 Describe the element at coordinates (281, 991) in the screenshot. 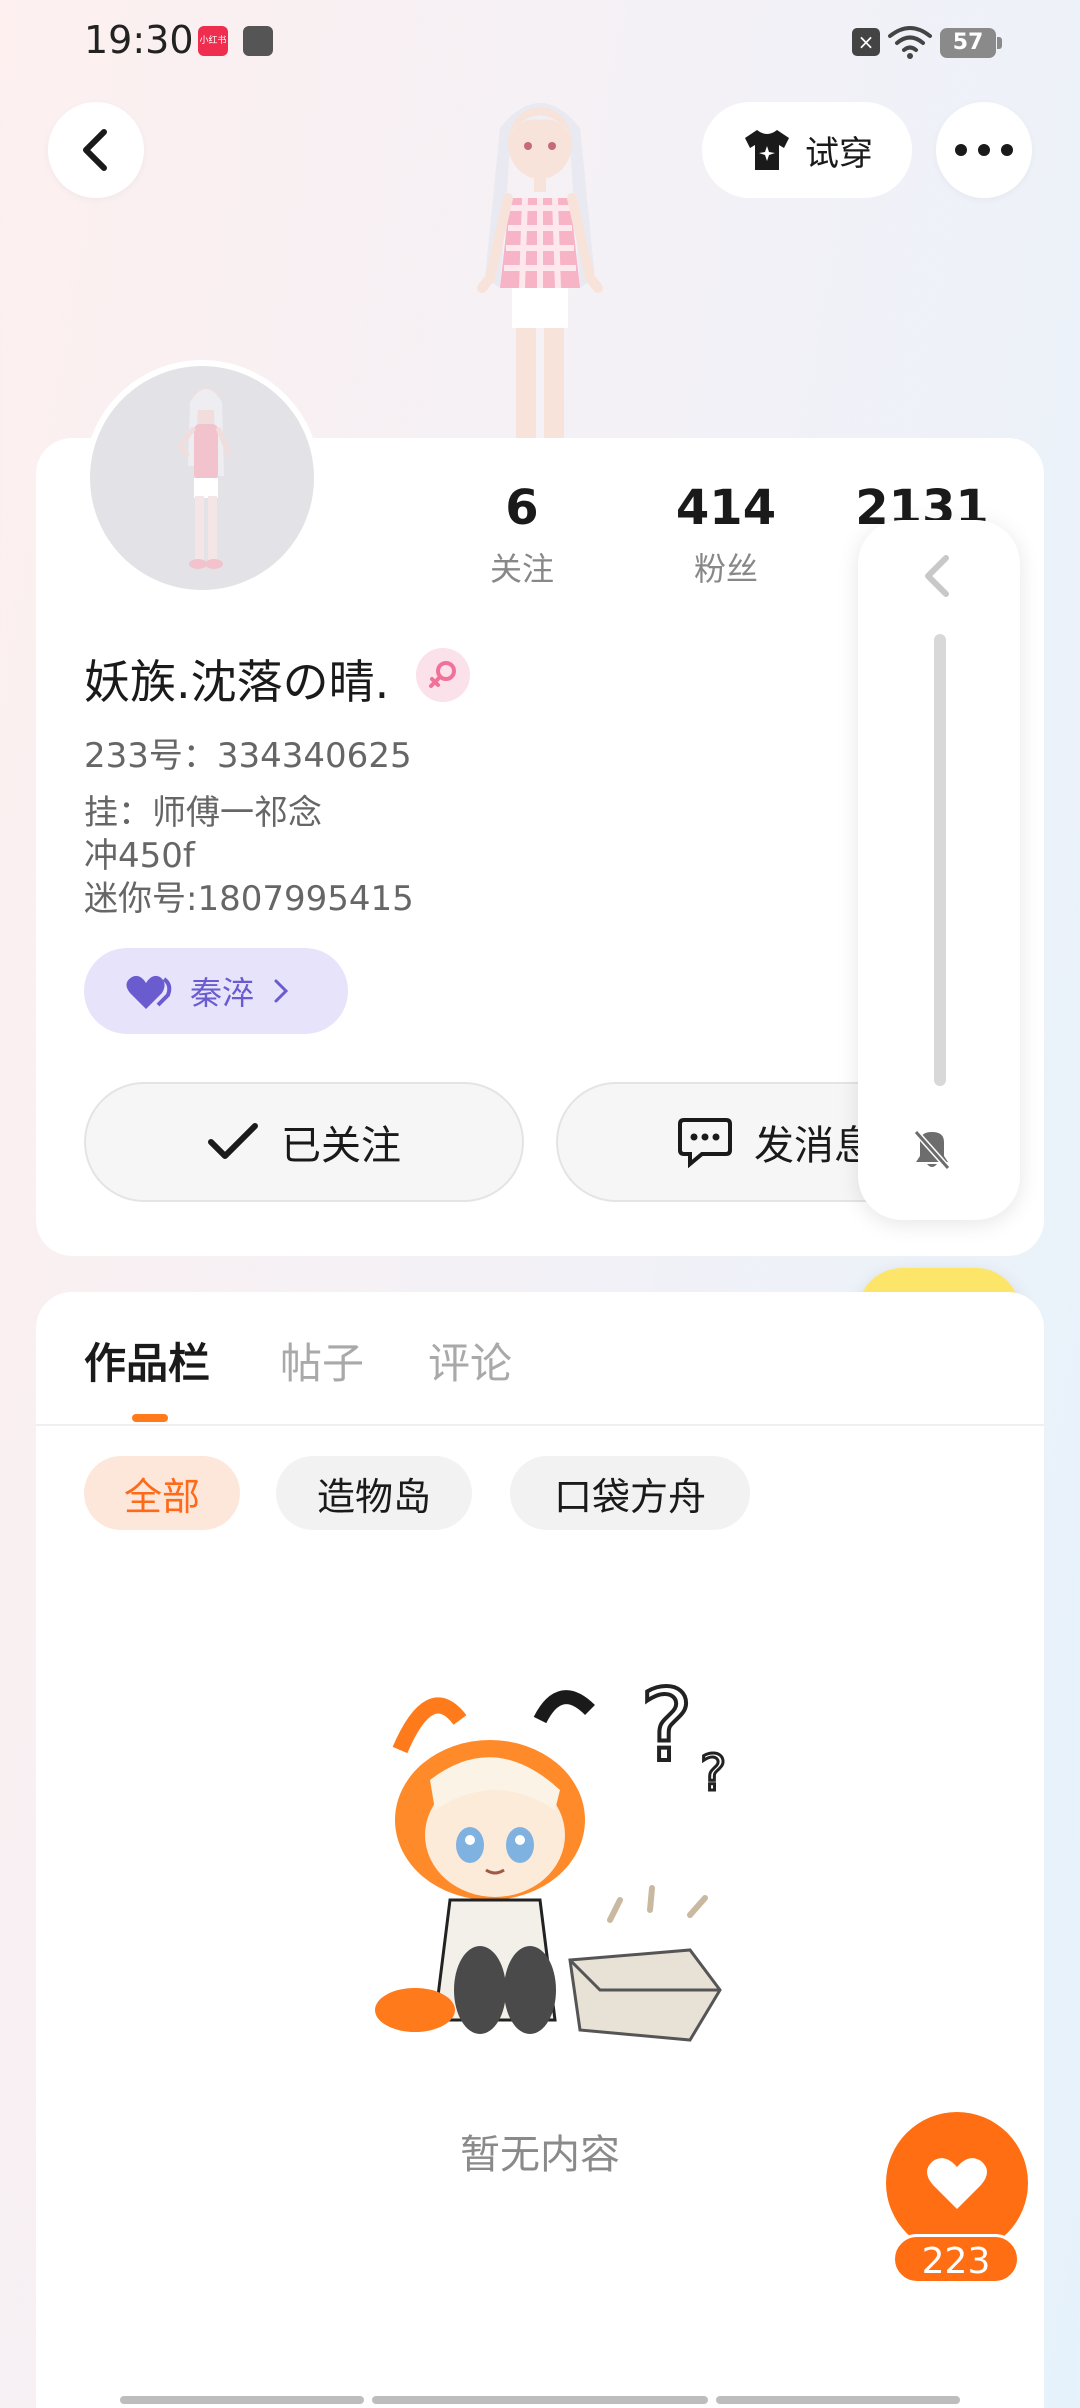

I see `chevron-right-icon` at that location.